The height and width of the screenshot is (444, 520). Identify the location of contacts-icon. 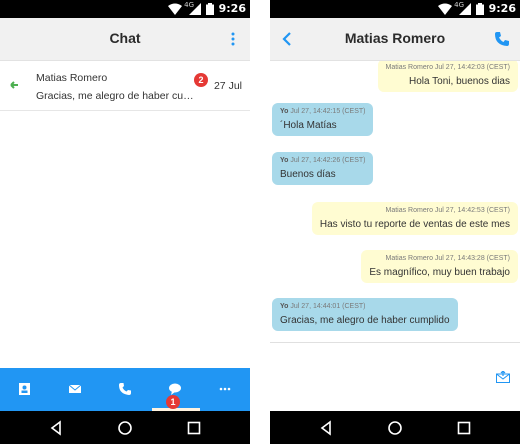
(24, 389).